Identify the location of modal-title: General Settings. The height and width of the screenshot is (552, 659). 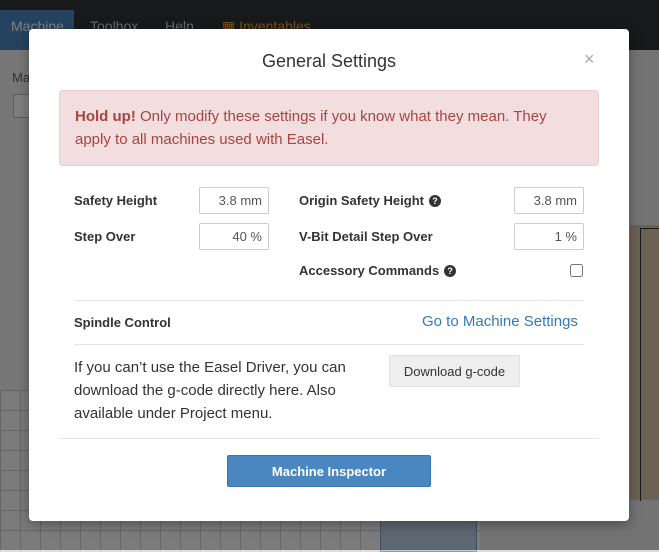
(329, 61).